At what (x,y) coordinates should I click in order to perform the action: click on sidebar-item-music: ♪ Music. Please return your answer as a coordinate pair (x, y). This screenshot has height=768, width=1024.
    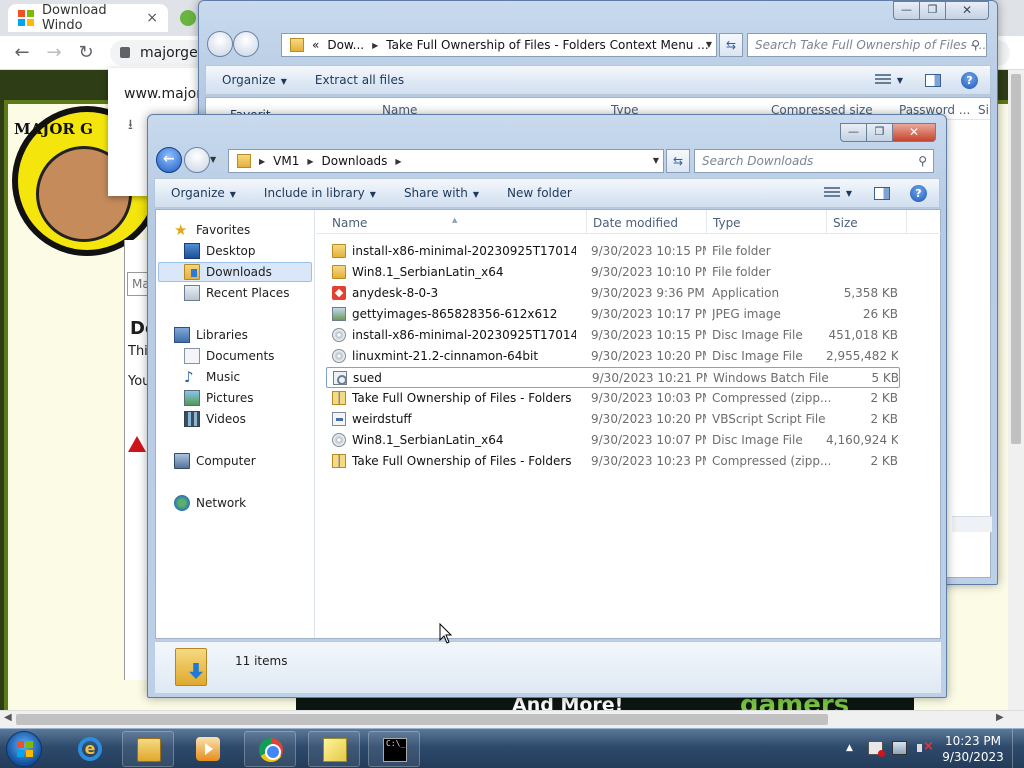
    Looking at the image, I should click on (212, 377).